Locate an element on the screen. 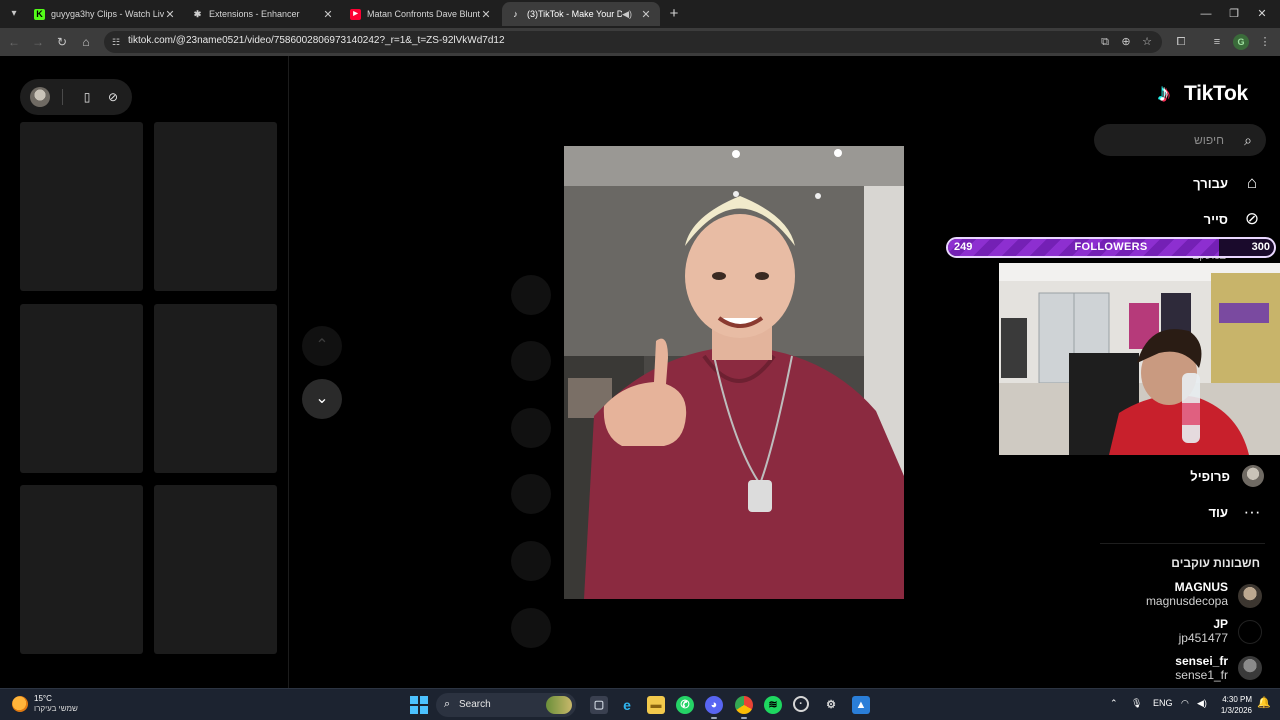 The image size is (1280, 720). wifi-icon: ◠ is located at coordinates (1185, 703).